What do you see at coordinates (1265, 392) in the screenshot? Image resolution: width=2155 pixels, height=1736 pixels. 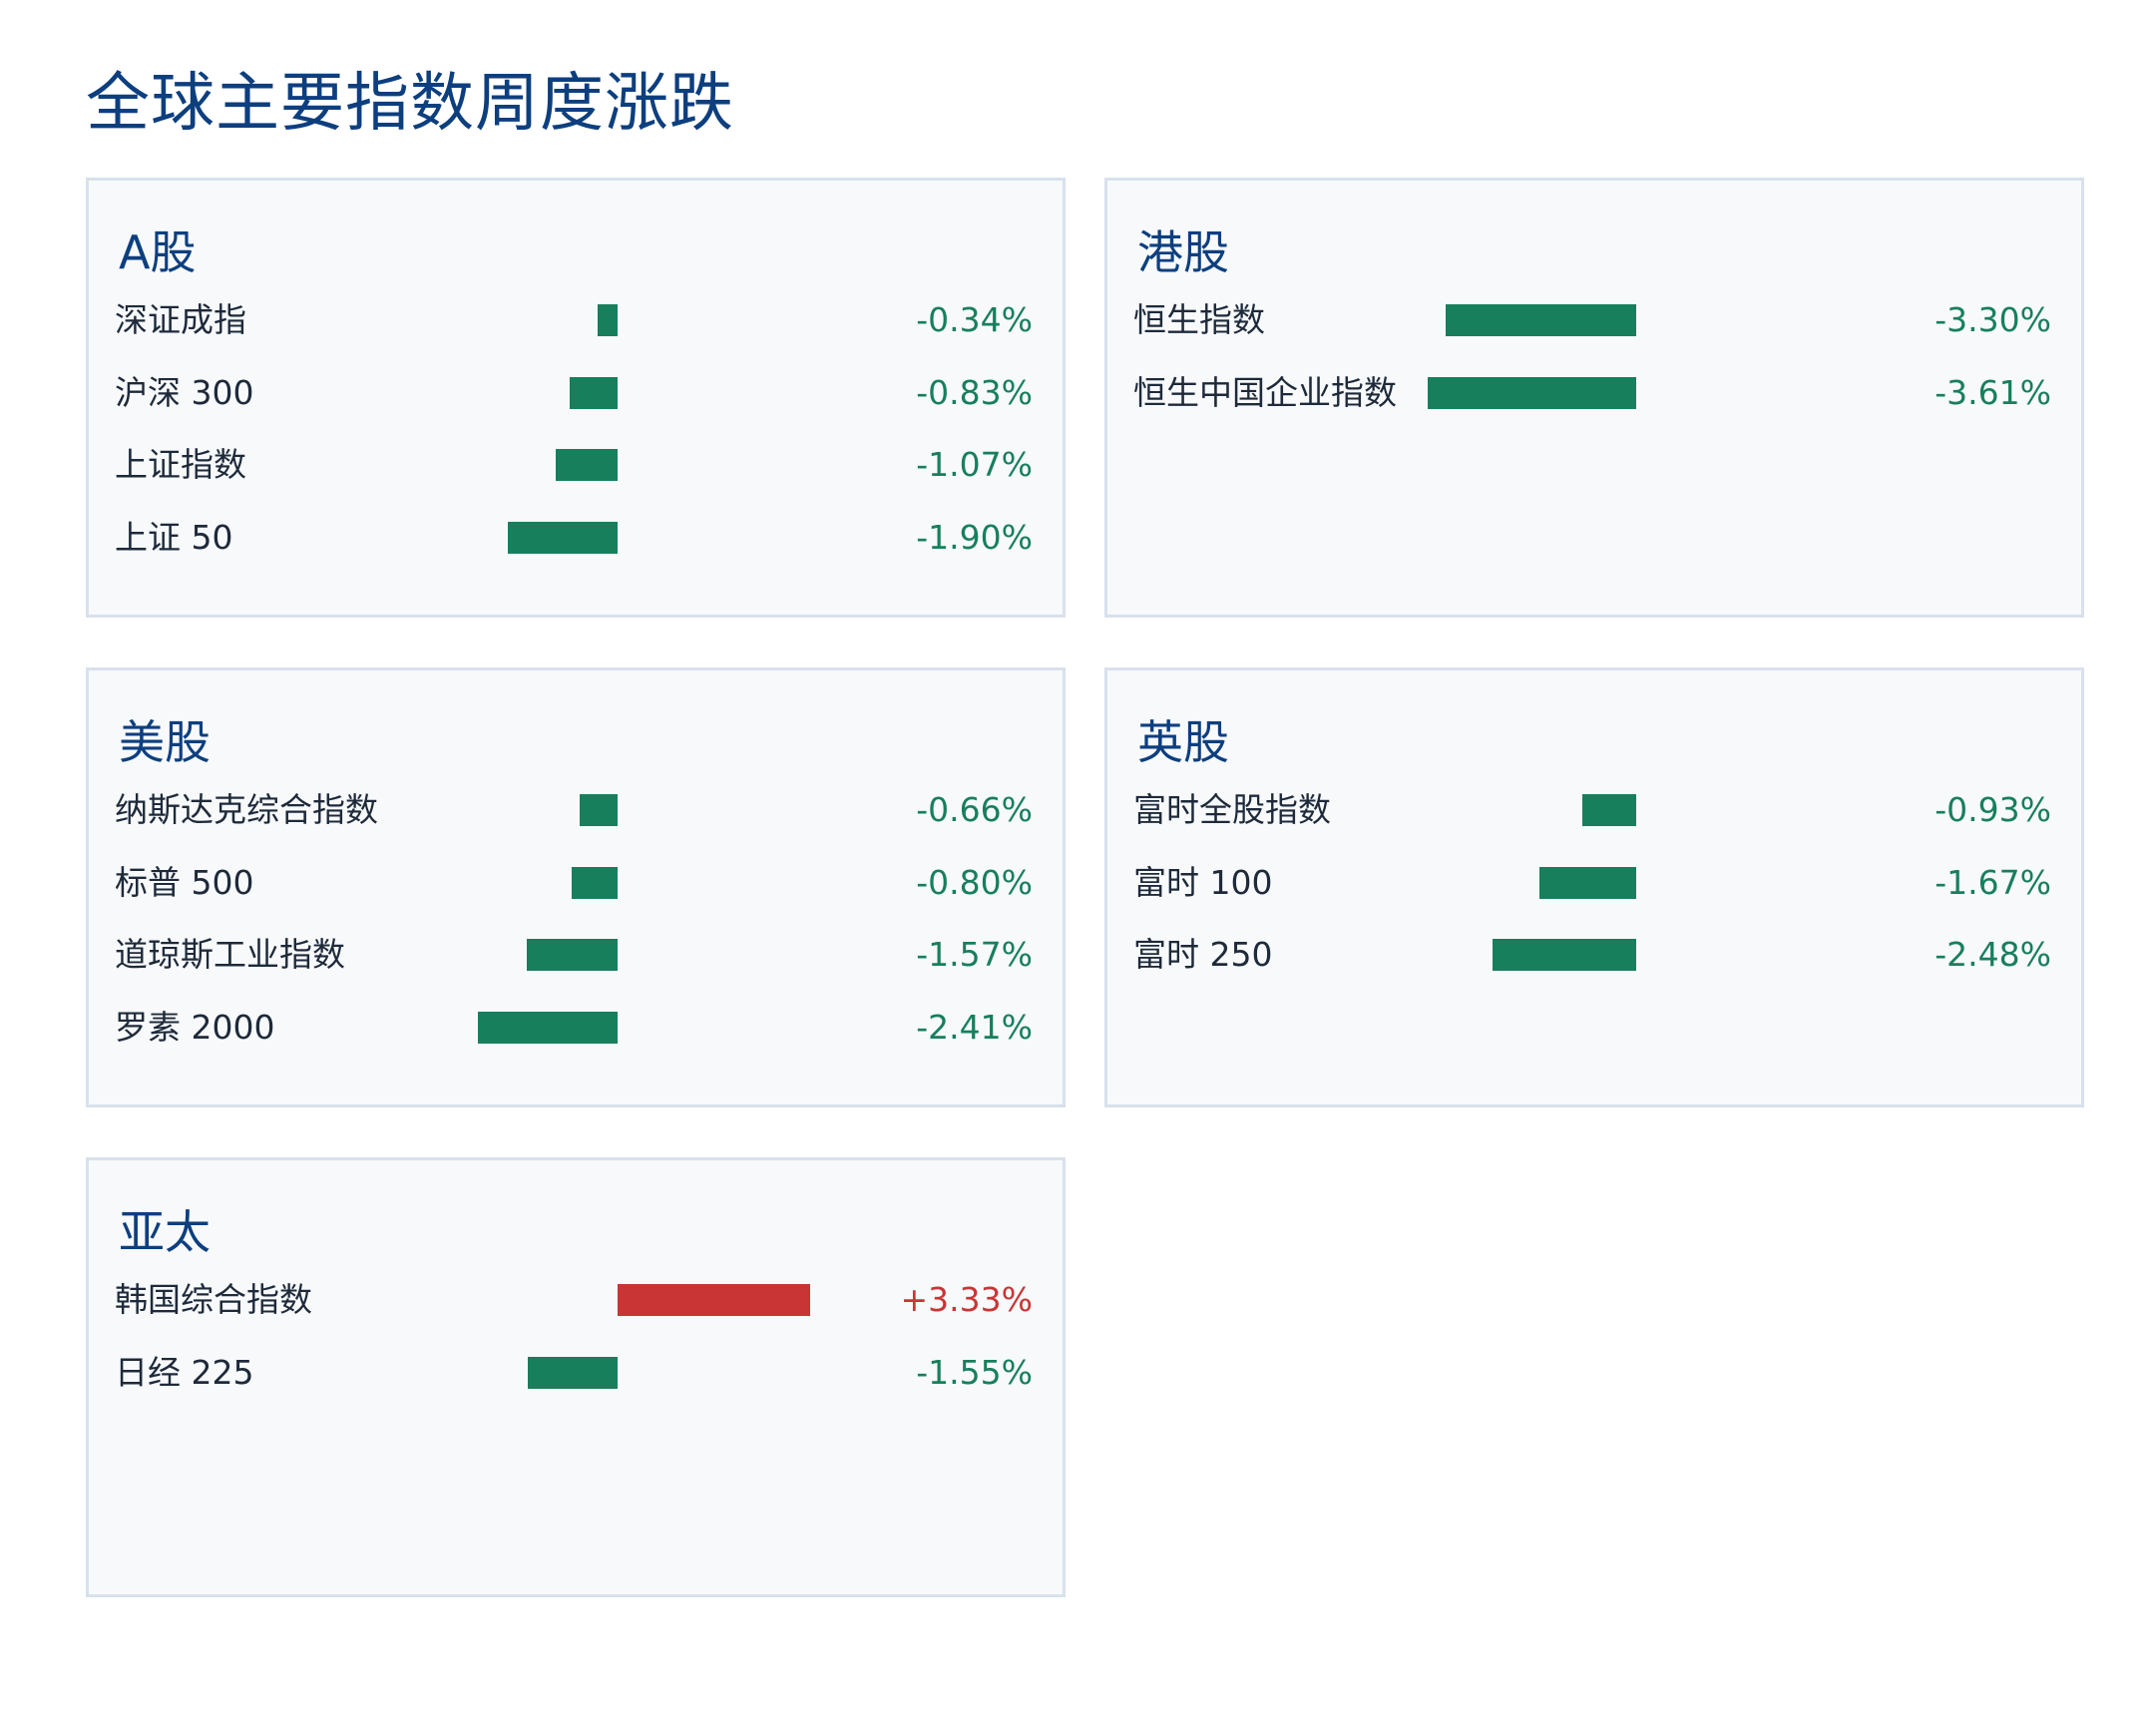 I see `index-label: 恒生中国企业指数` at bounding box center [1265, 392].